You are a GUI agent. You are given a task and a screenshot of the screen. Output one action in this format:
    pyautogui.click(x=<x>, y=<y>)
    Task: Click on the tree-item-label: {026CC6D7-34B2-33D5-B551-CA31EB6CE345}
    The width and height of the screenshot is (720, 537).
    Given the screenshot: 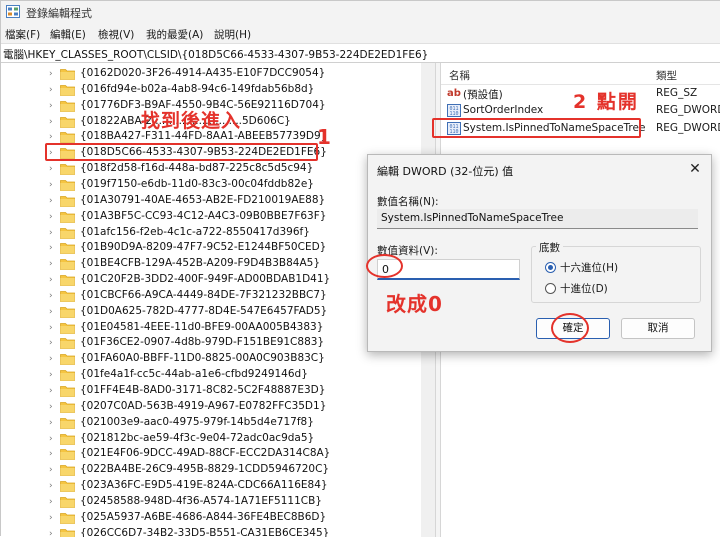 What is the action you would take?
    pyautogui.click(x=205, y=531)
    